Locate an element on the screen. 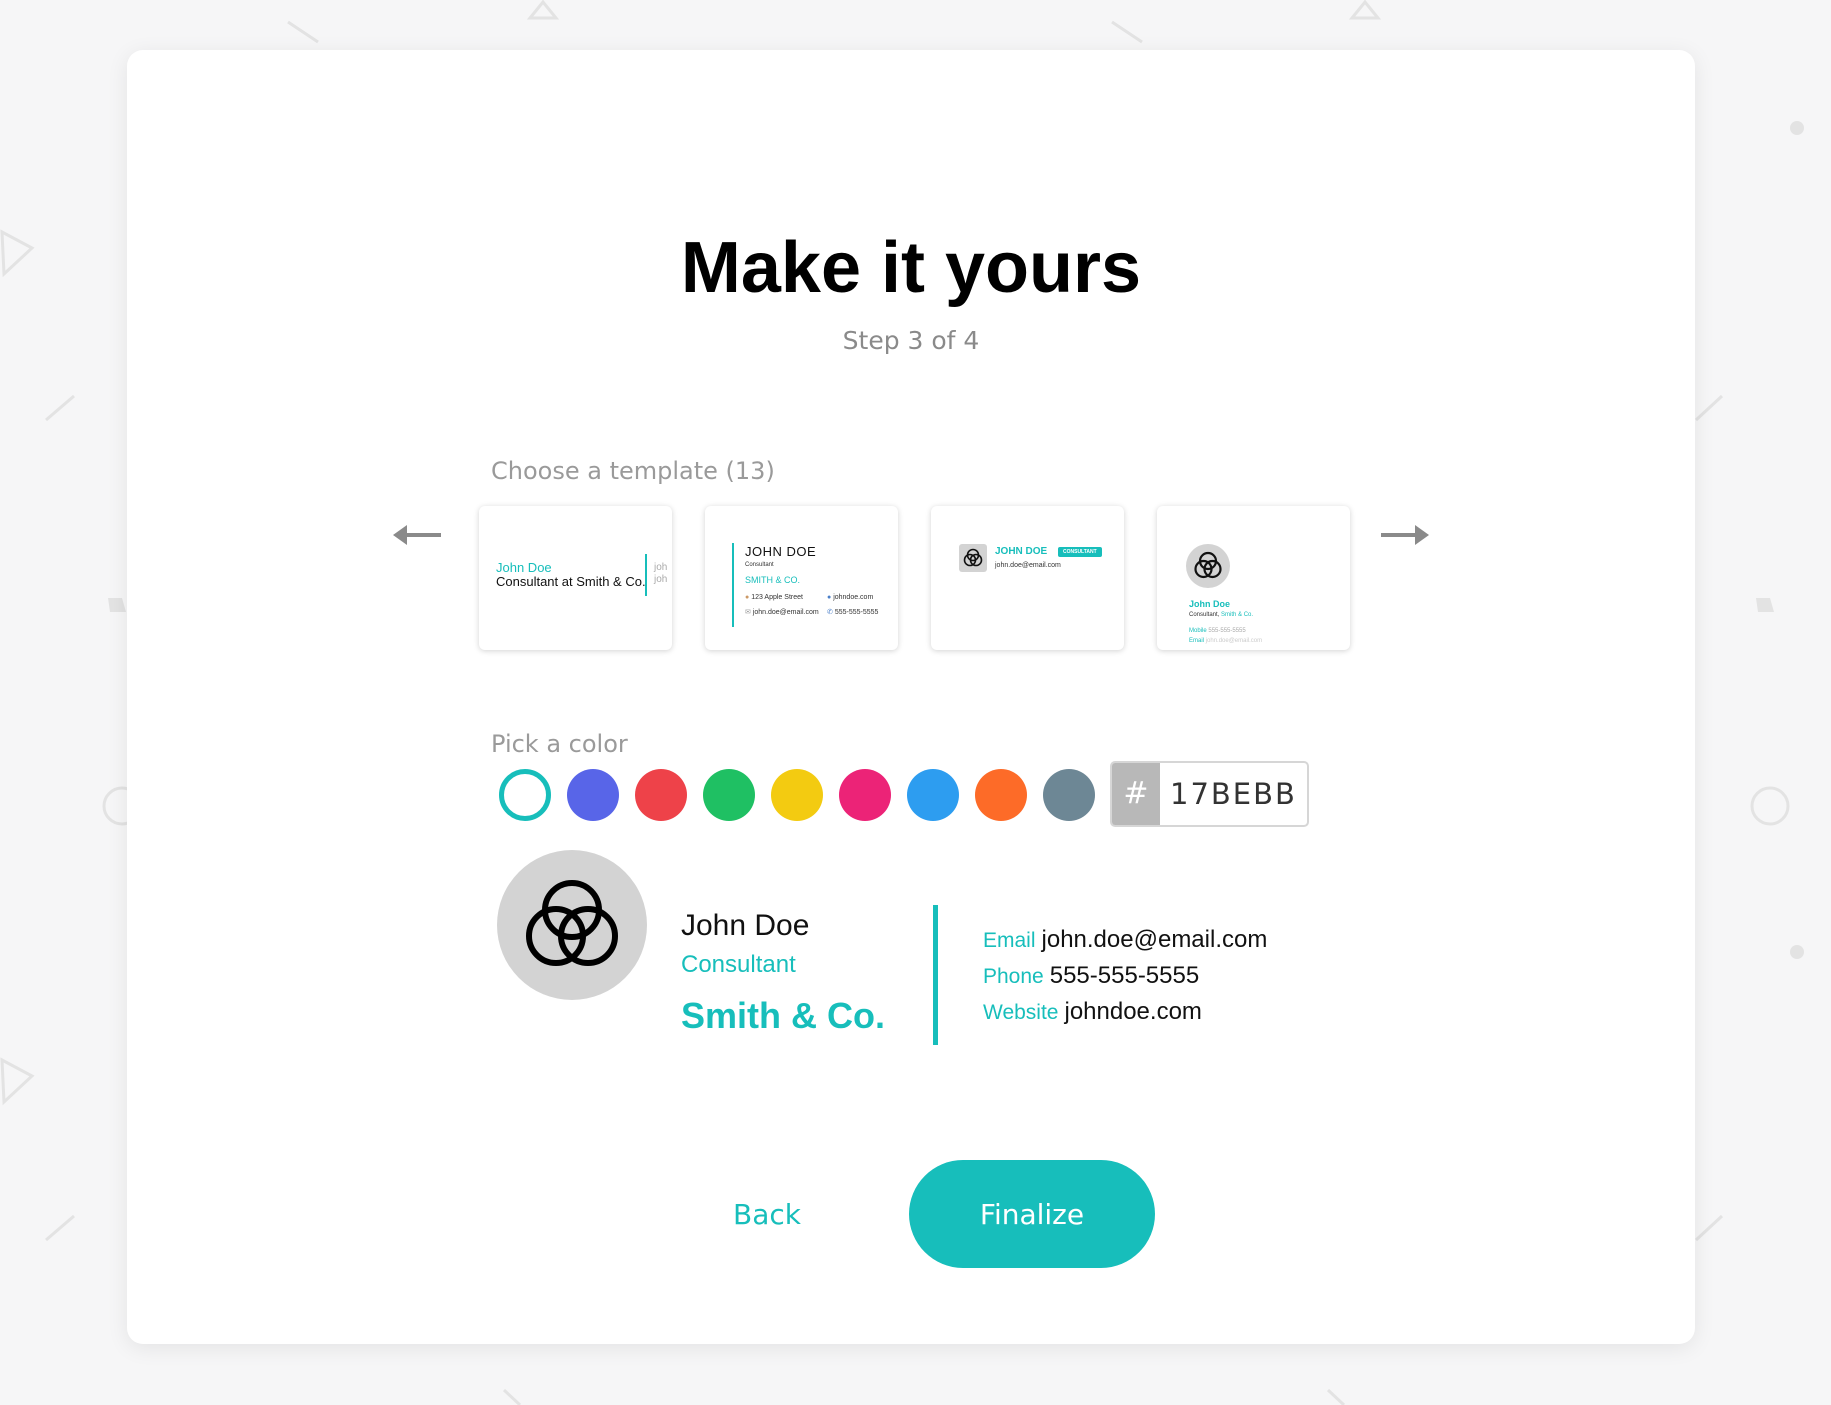 Image resolution: width=1831 pixels, height=1405 pixels. signature-website-line: Website johndoe.com is located at coordinates (1092, 1013).